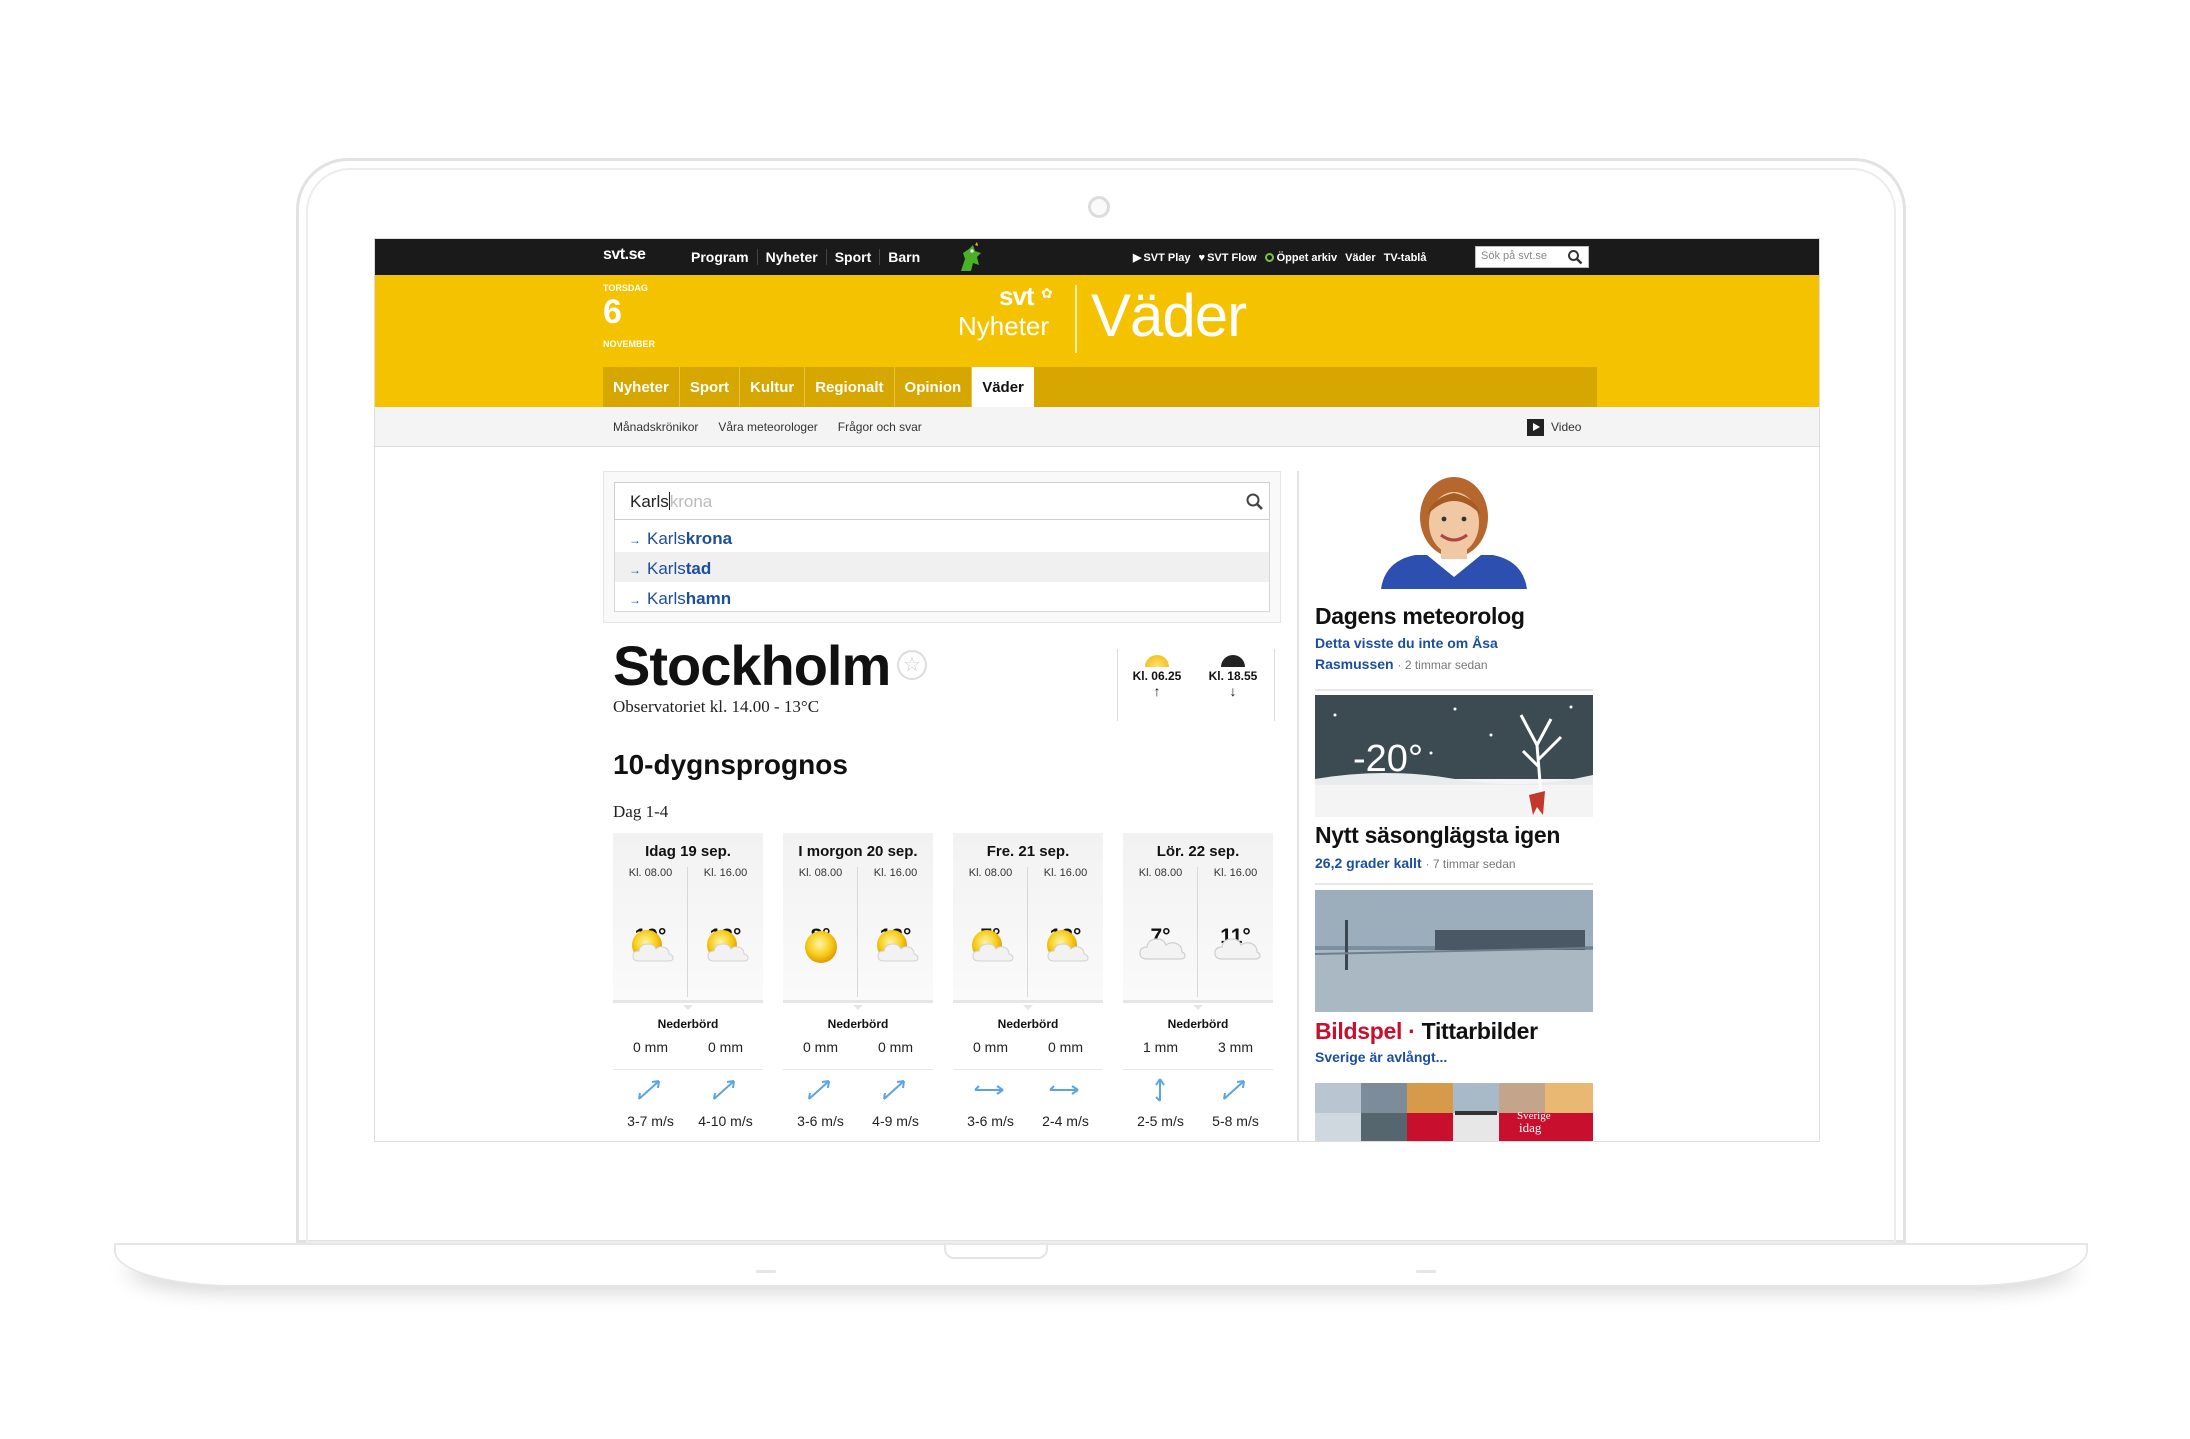 This screenshot has width=2190, height=1439. What do you see at coordinates (1003, 326) in the screenshot?
I see `brand-nyheter: Nyheter` at bounding box center [1003, 326].